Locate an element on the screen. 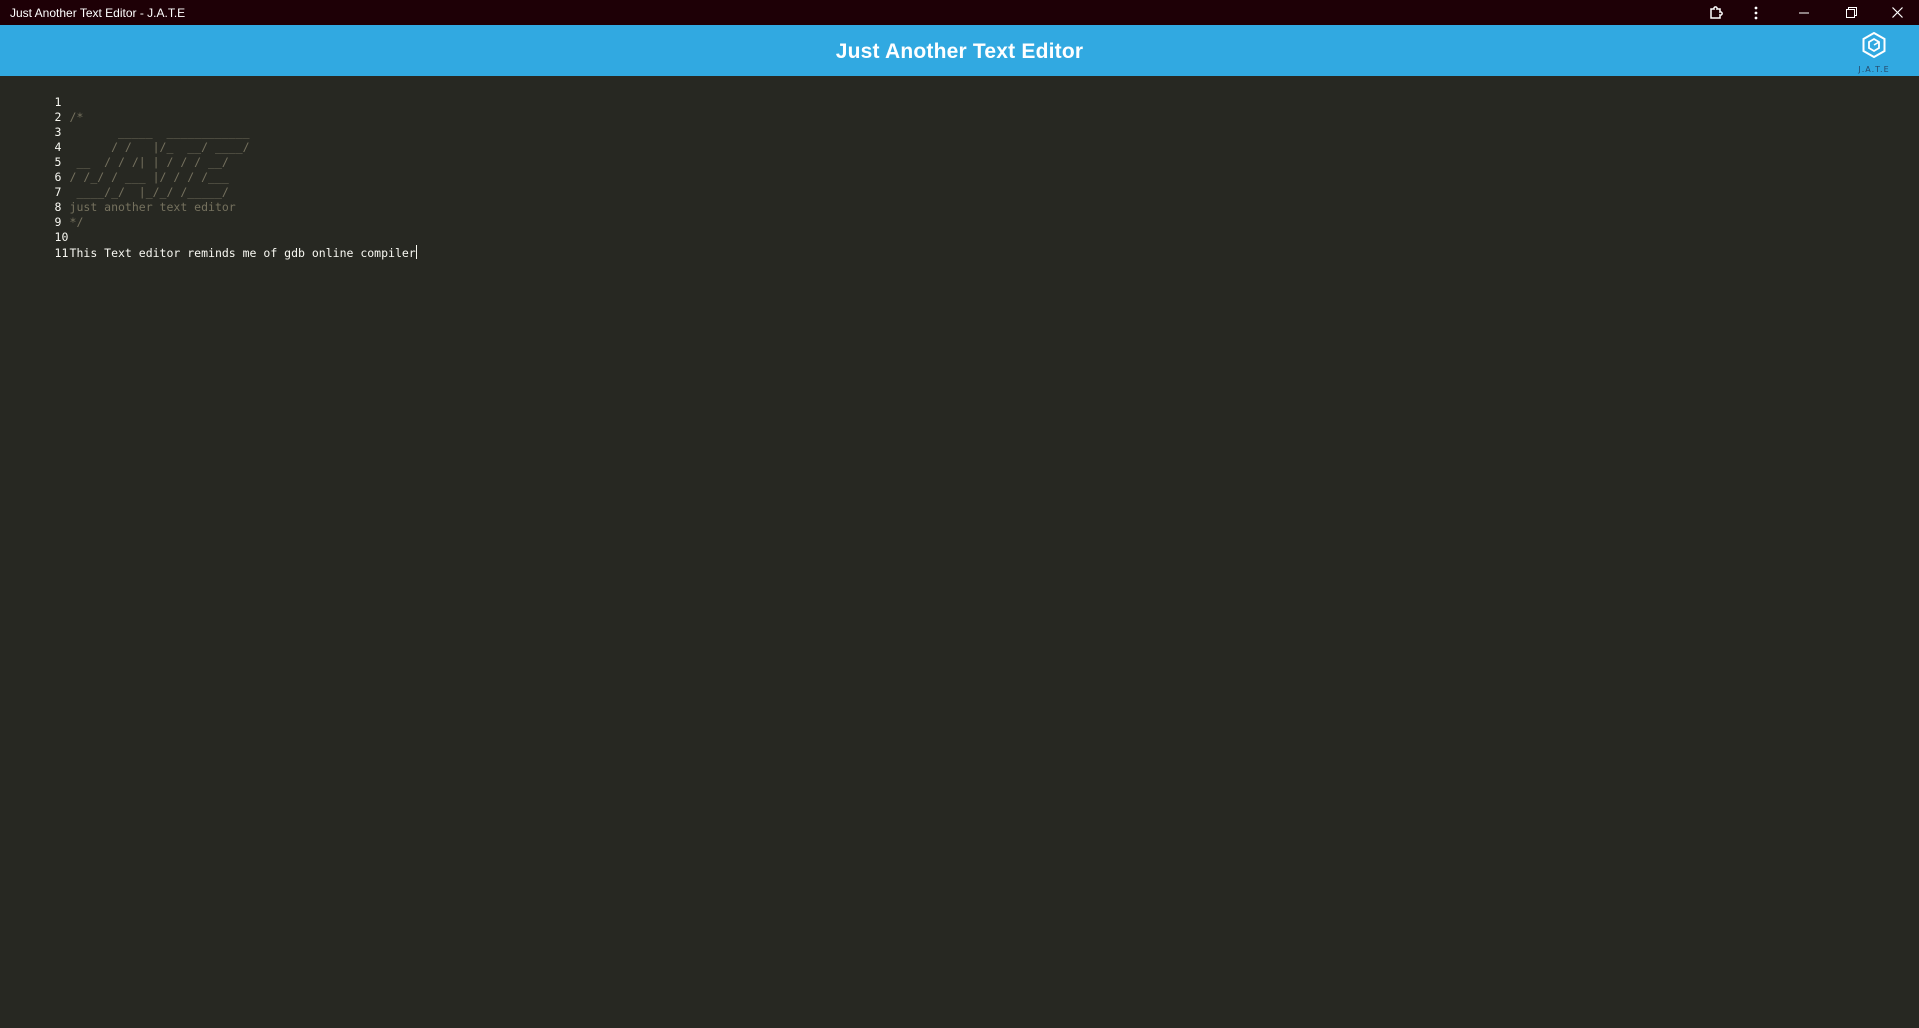 This screenshot has width=1919, height=1028. editor-line: 1 is located at coordinates (208, 94).